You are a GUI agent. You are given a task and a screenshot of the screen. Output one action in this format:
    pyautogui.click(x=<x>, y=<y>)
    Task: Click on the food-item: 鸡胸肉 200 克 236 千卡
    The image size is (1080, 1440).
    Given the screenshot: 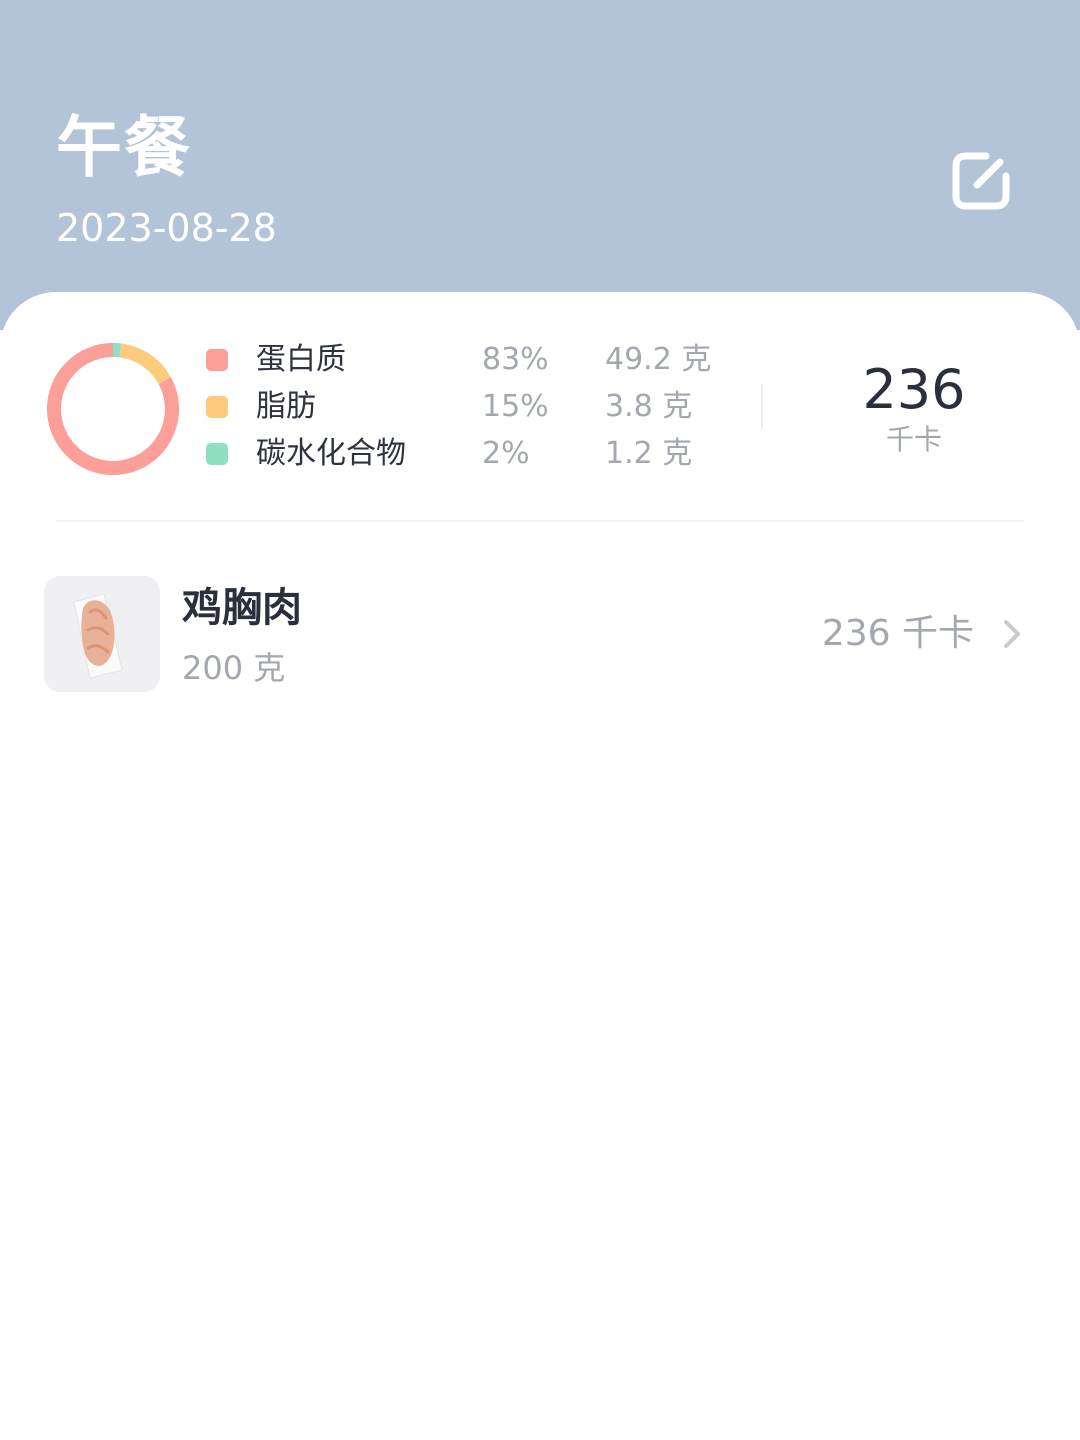 What is the action you would take?
    pyautogui.click(x=540, y=635)
    